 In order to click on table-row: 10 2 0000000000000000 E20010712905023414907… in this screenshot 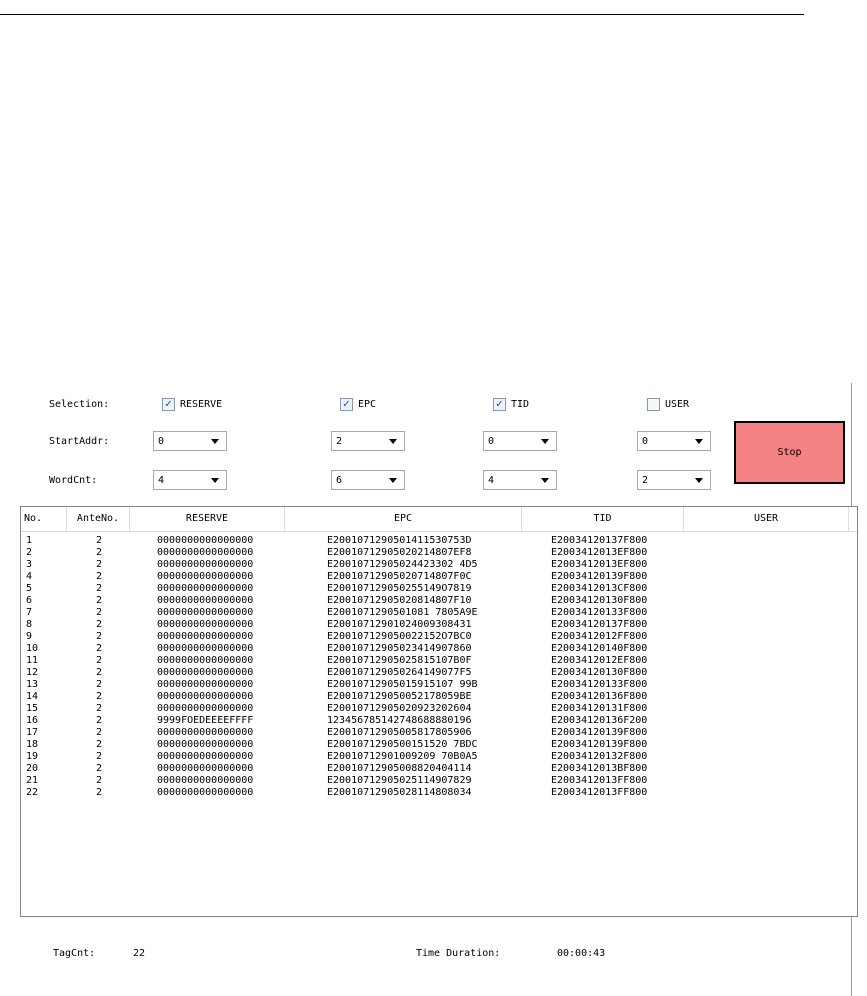, I will do `click(439, 649)`.